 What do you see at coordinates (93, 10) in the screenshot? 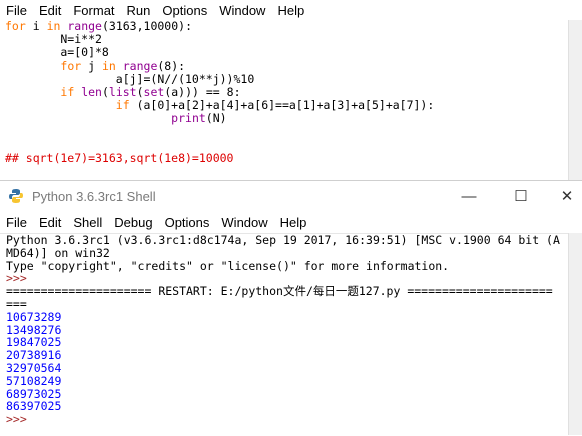
I see `menu-format: Format` at bounding box center [93, 10].